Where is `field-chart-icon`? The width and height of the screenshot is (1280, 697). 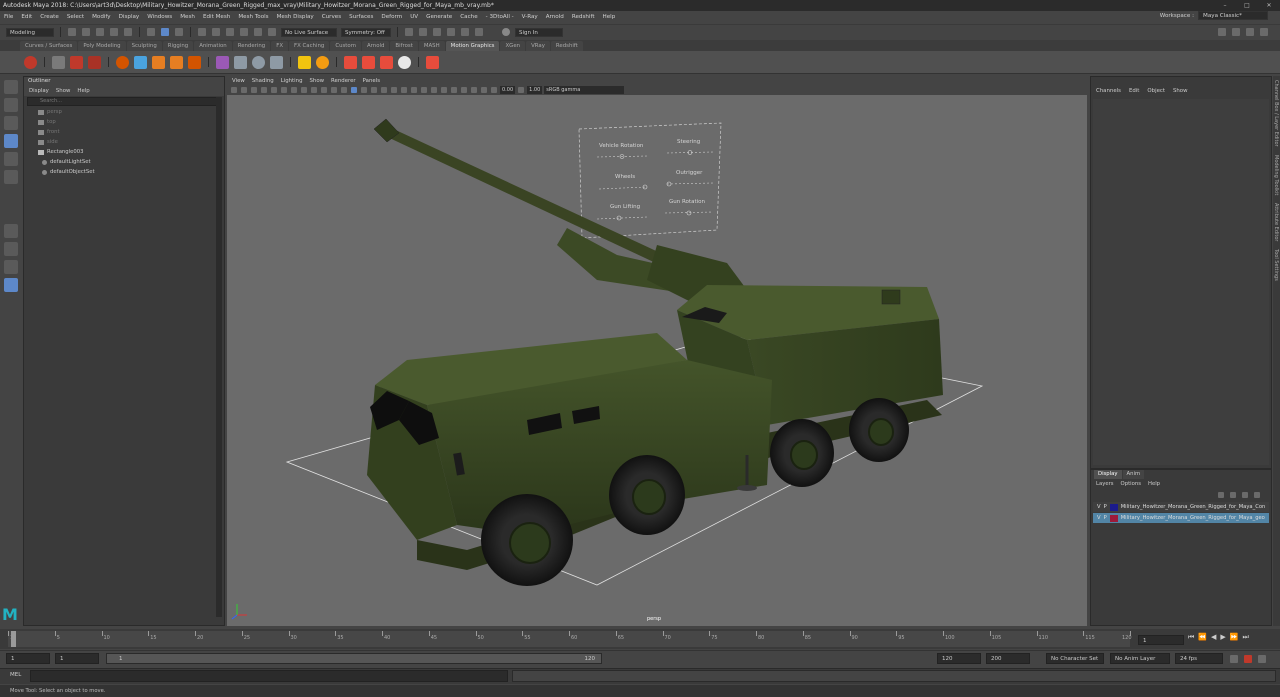
field-chart-icon is located at coordinates (334, 90).